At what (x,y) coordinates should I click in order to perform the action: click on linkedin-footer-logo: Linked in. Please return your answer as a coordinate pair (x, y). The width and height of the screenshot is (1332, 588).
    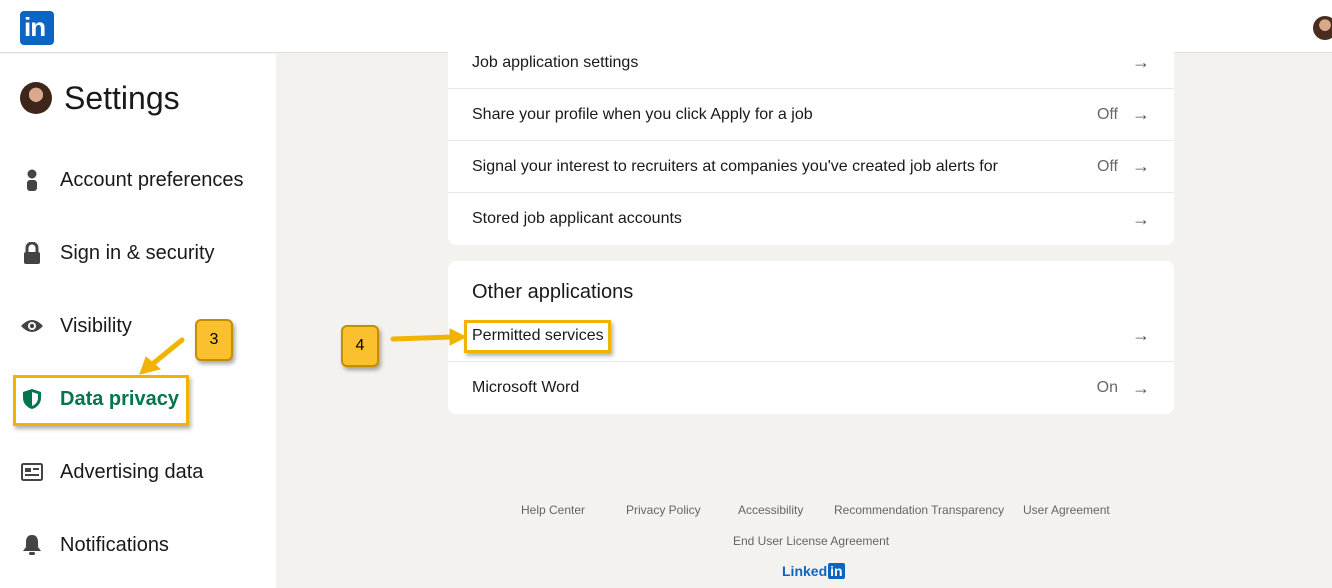
    Looking at the image, I should click on (813, 571).